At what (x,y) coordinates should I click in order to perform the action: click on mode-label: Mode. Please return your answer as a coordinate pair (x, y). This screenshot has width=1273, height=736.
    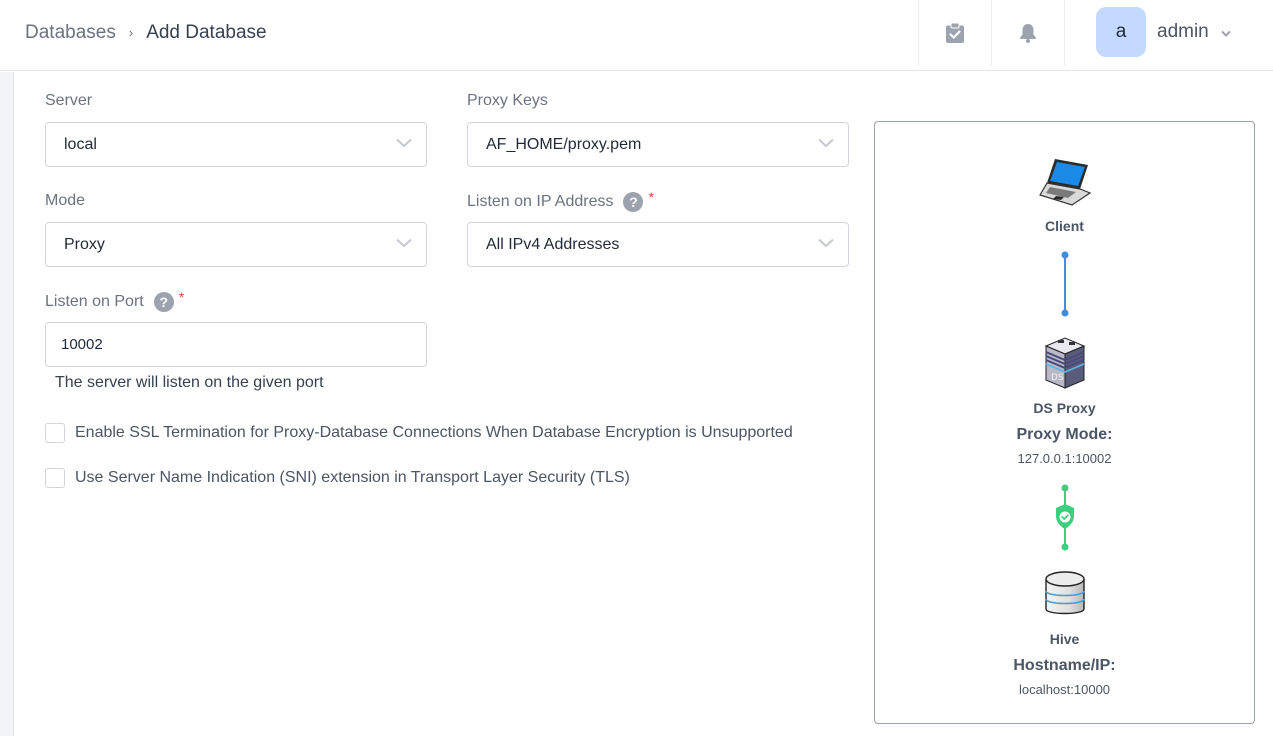
    Looking at the image, I should click on (65, 201).